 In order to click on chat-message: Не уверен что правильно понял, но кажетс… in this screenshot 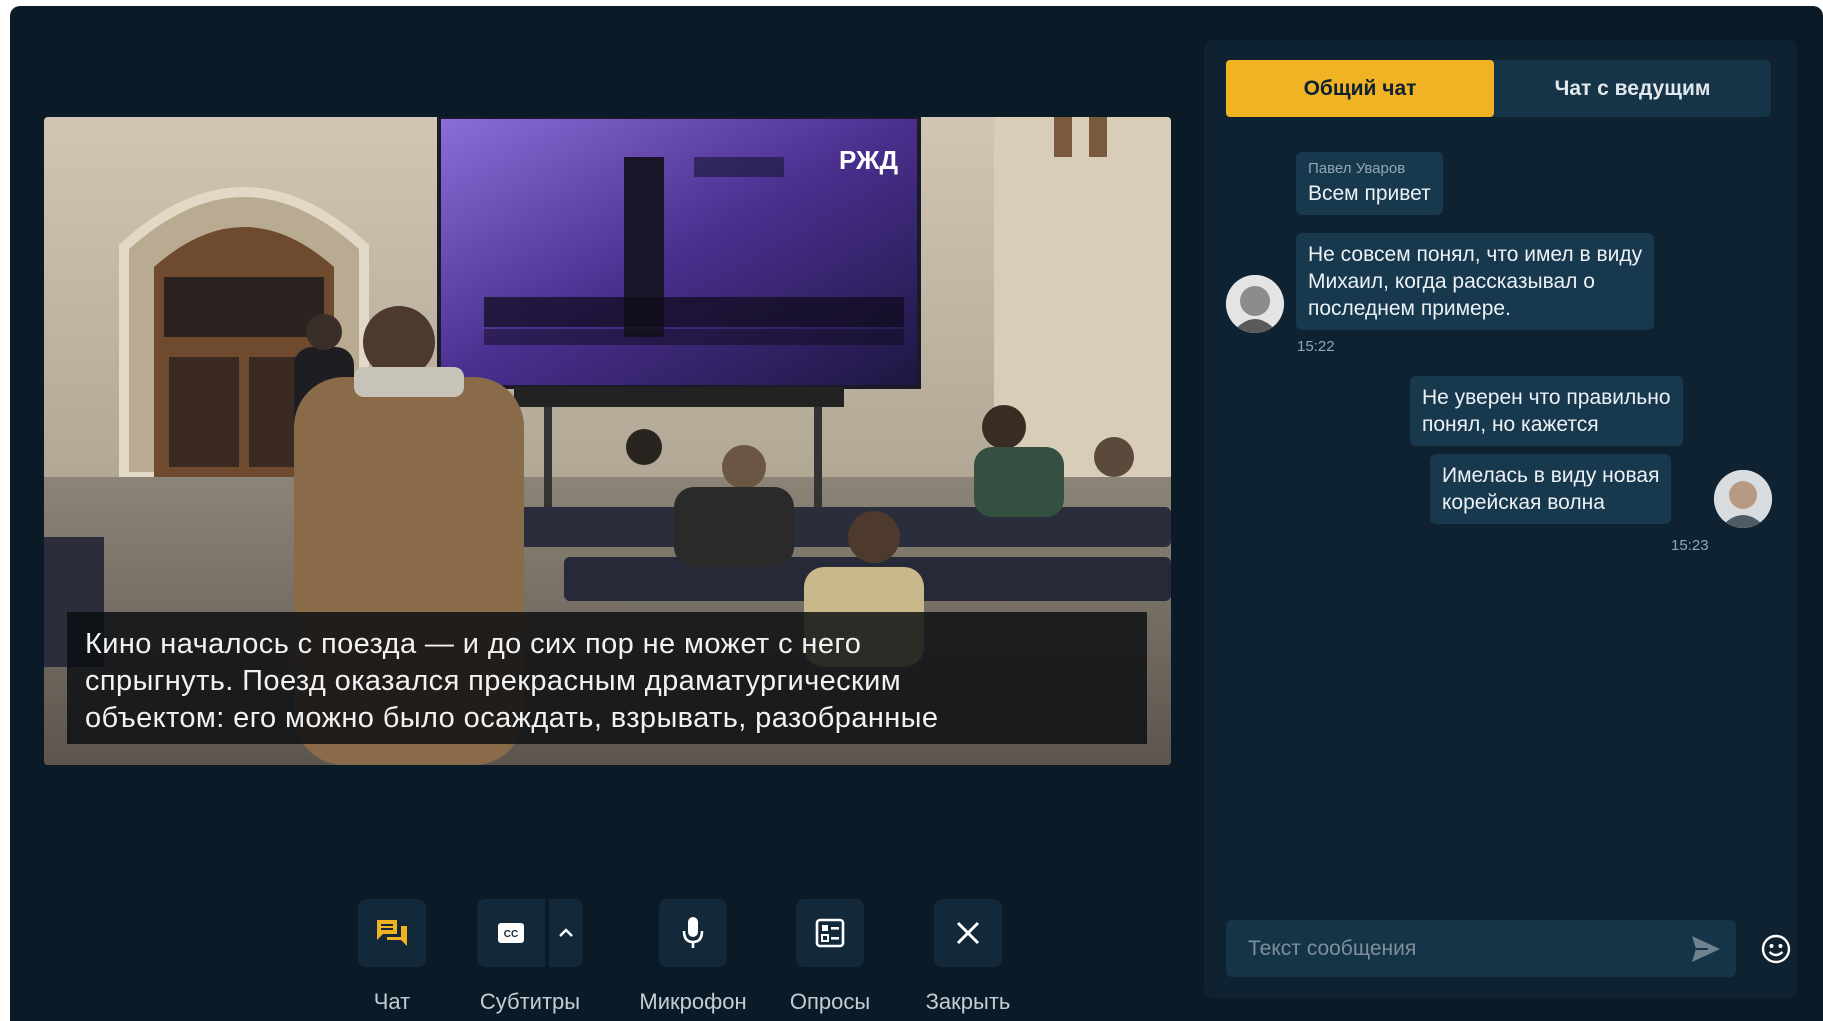, I will do `click(1546, 411)`.